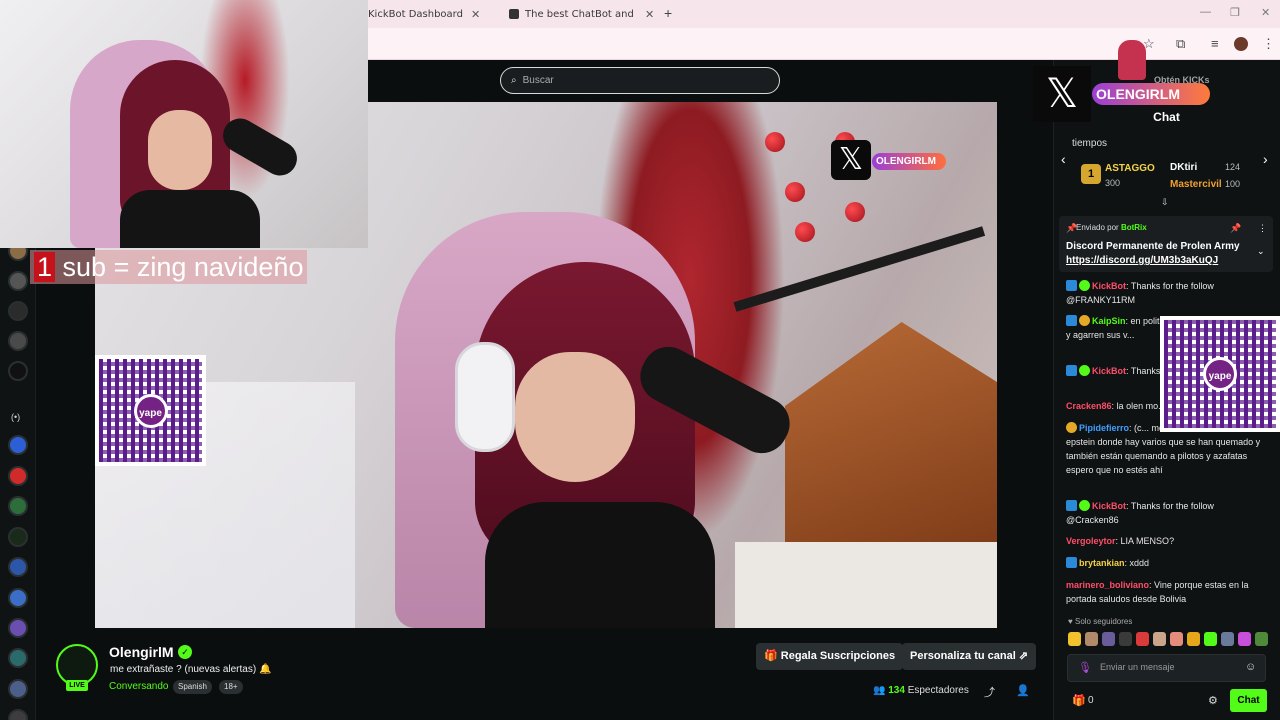 The height and width of the screenshot is (720, 1280). I want to click on leaderboard-next-icon: ›, so click(1265, 159).